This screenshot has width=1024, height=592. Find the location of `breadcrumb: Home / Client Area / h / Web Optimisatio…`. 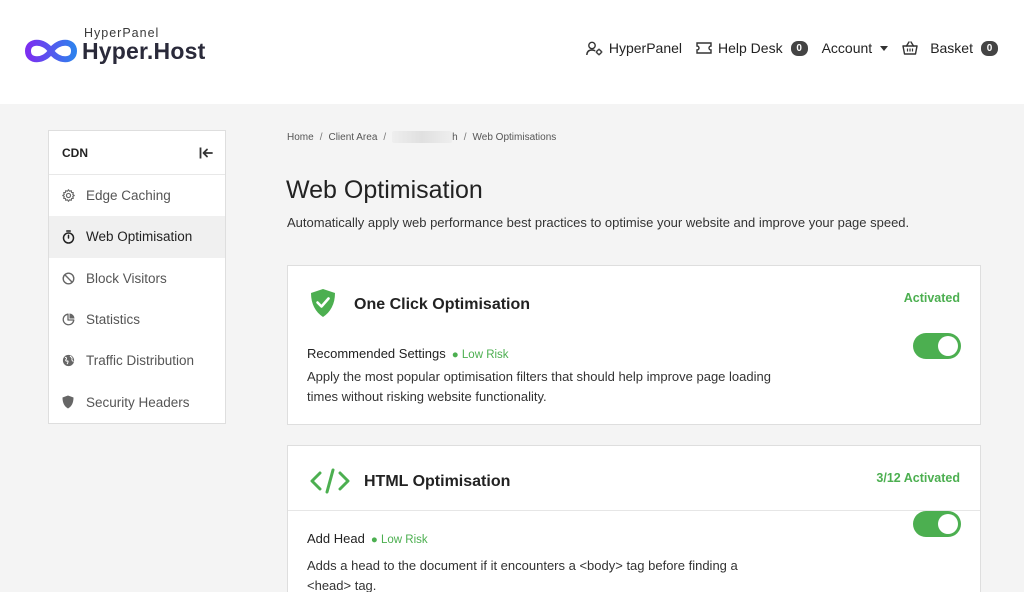

breadcrumb: Home / Client Area / h / Web Optimisatio… is located at coordinates (421, 137).